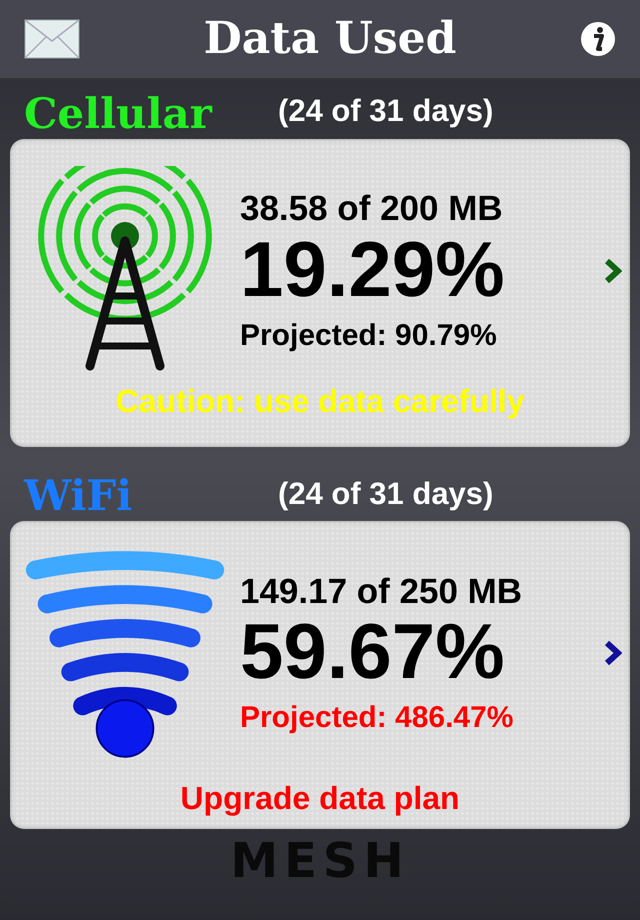 This screenshot has height=920, width=640. I want to click on projected-text: Projected: 90.79%, so click(369, 335).